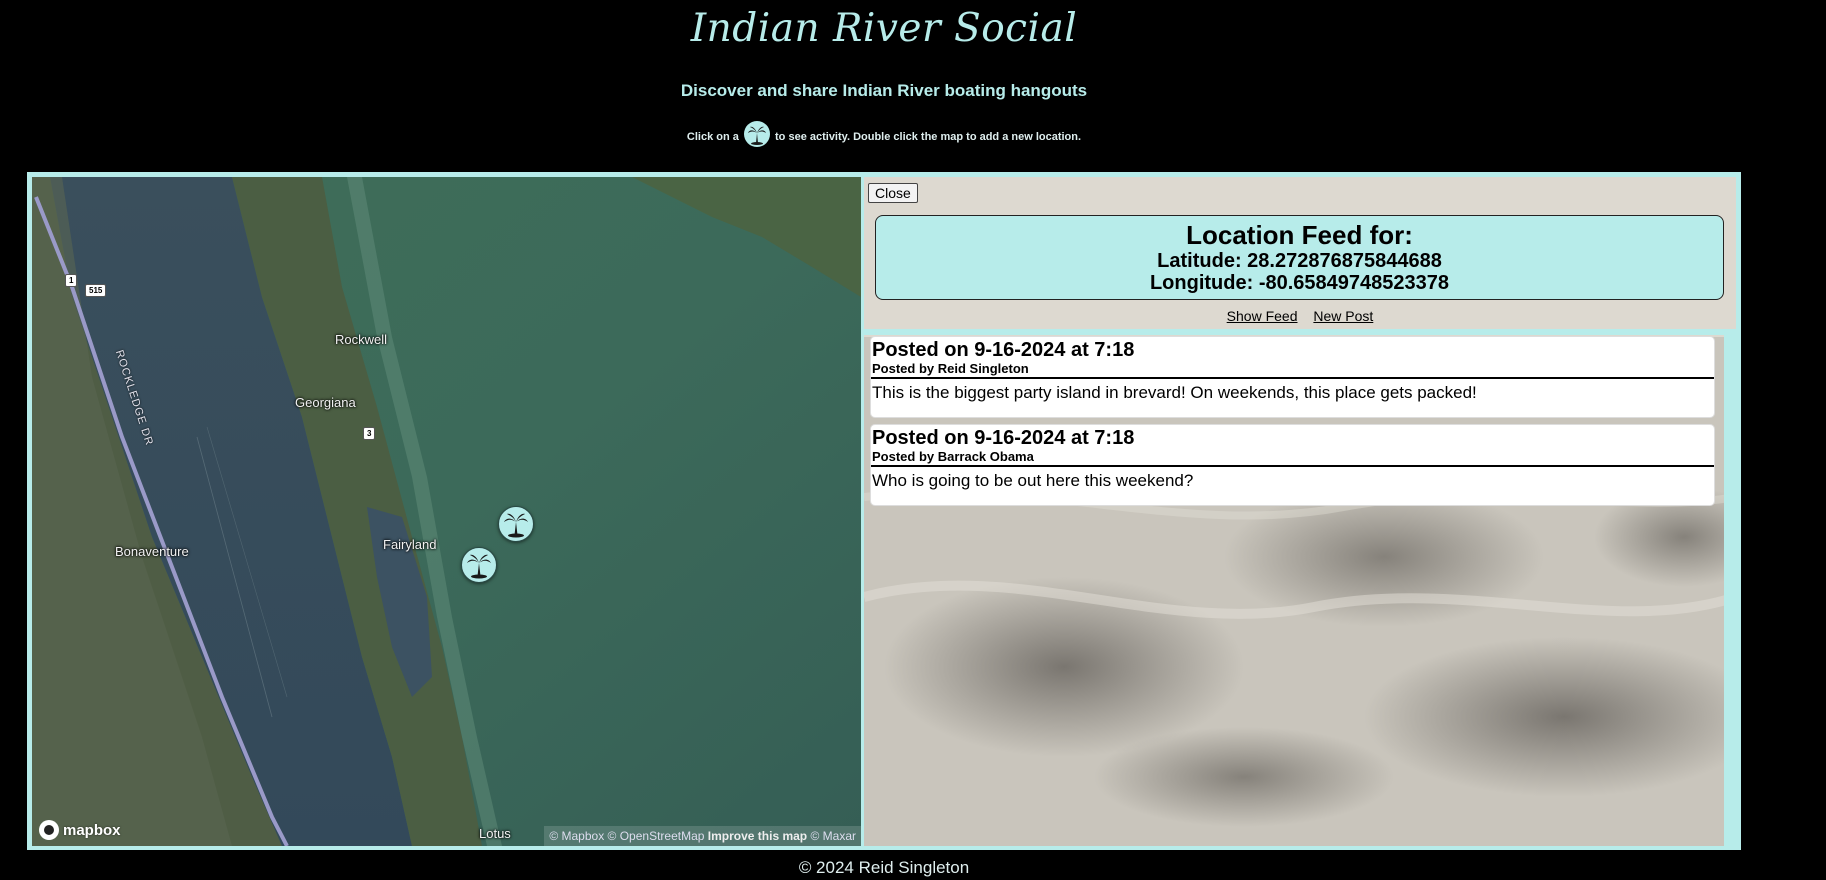  Describe the element at coordinates (884, 867) in the screenshot. I see `footer-copyright: © 2024 Reid Singleton` at that location.